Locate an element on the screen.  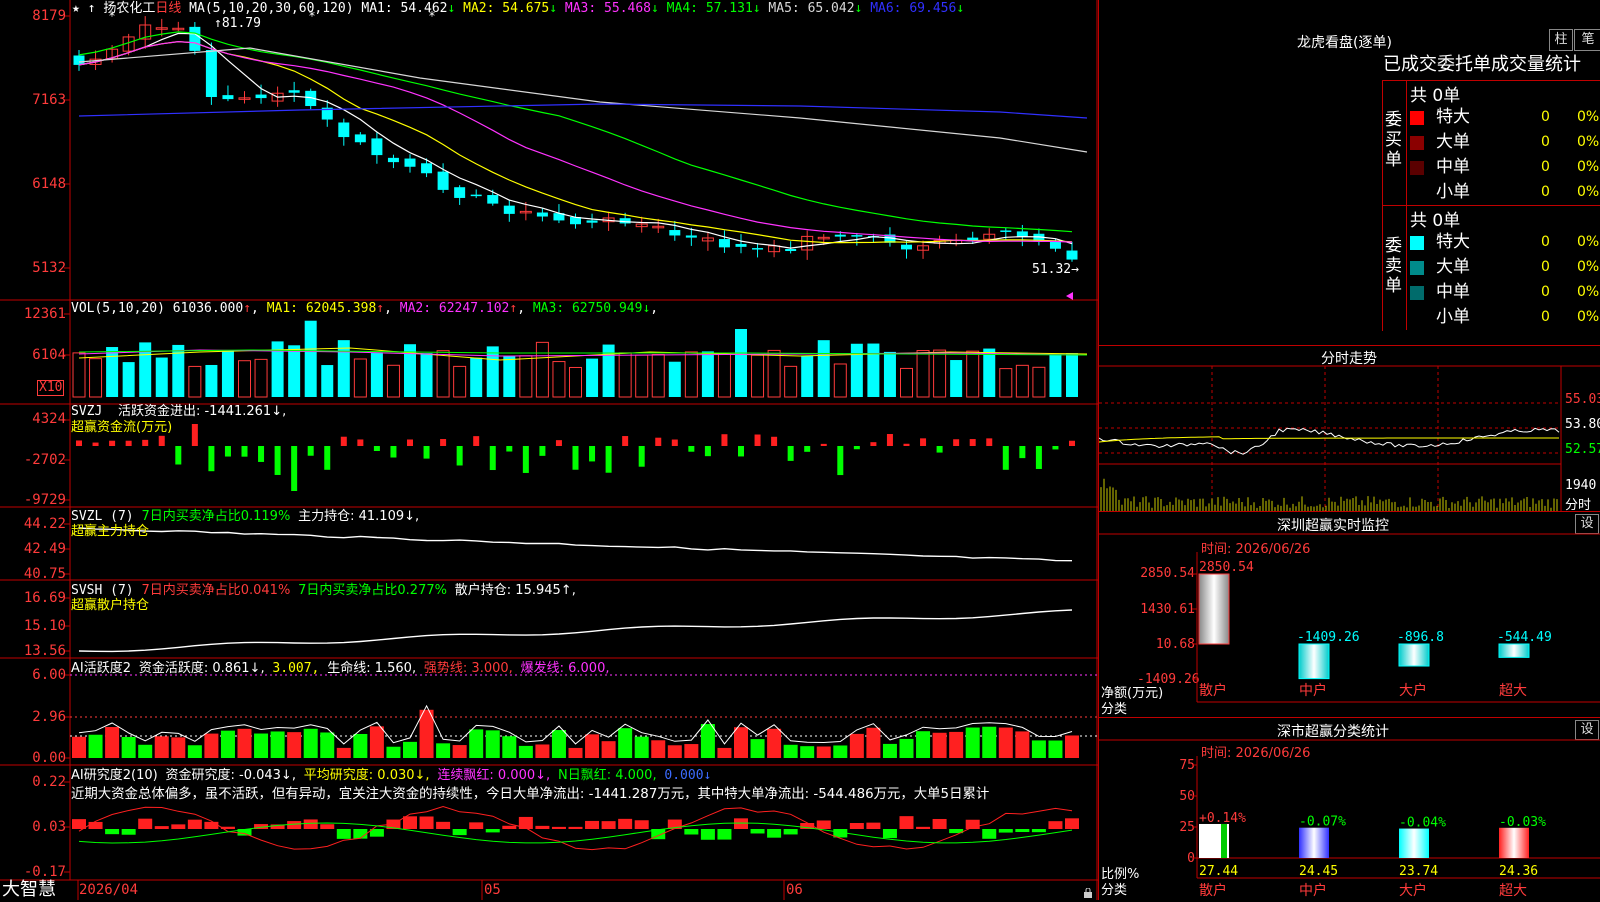
up-arrow-icon: ↑ is located at coordinates (92, 8).